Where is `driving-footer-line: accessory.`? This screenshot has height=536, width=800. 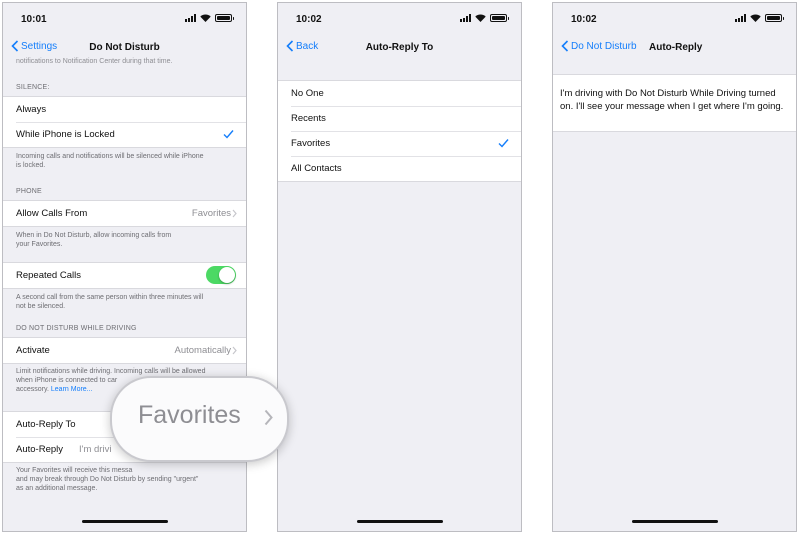
driving-footer-line: accessory. is located at coordinates (32, 389).